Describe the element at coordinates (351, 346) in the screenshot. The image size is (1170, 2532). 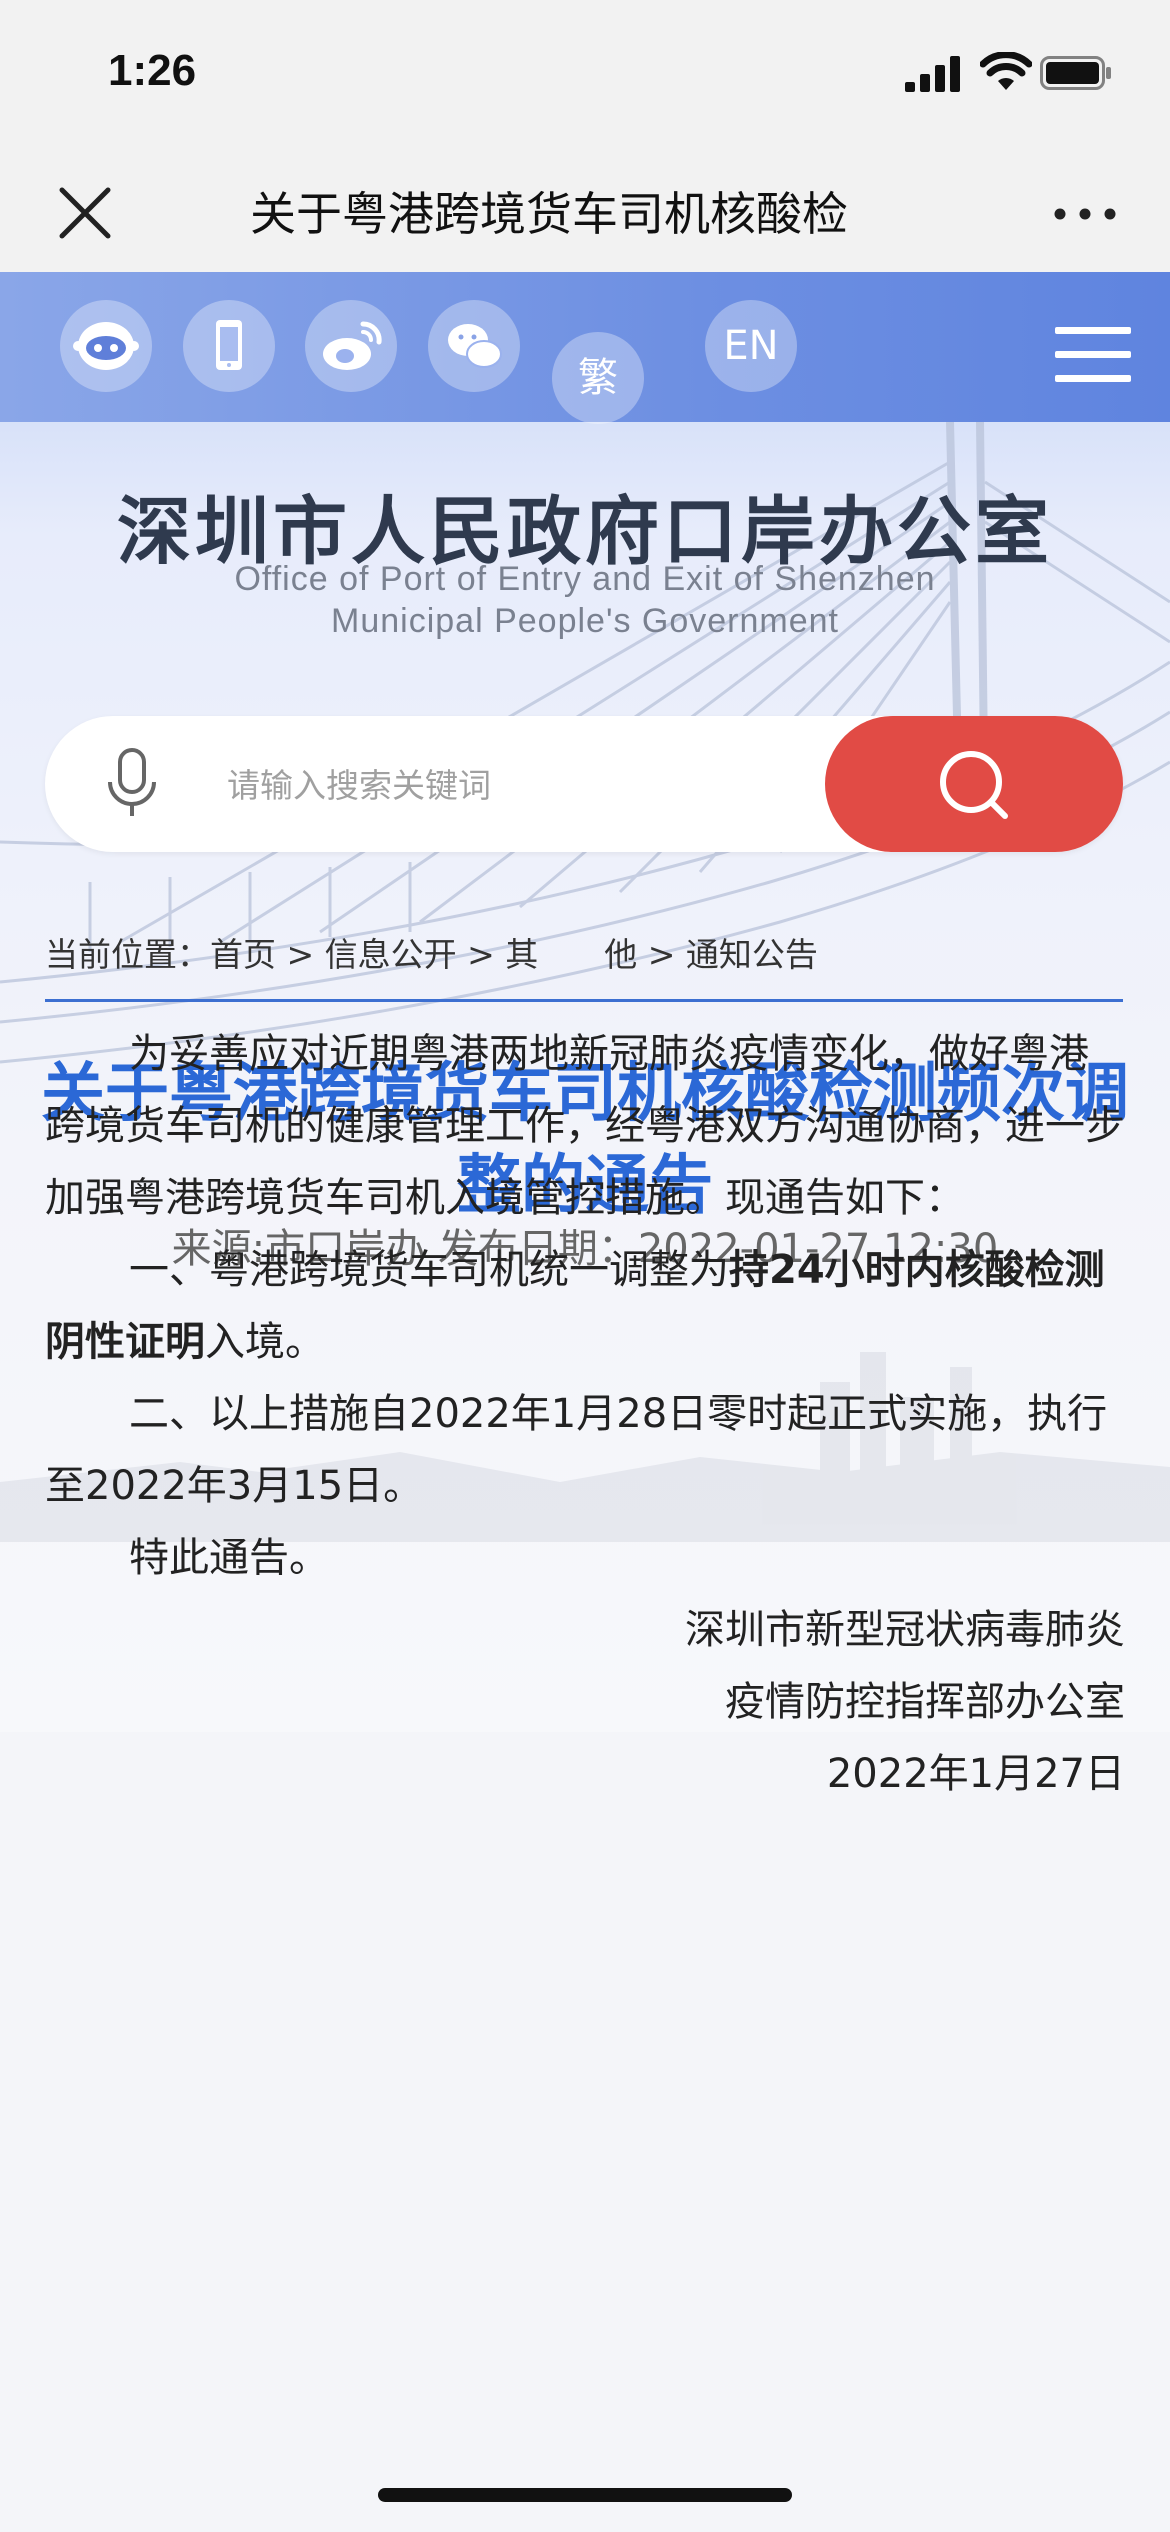
I see `weibo-icon` at that location.